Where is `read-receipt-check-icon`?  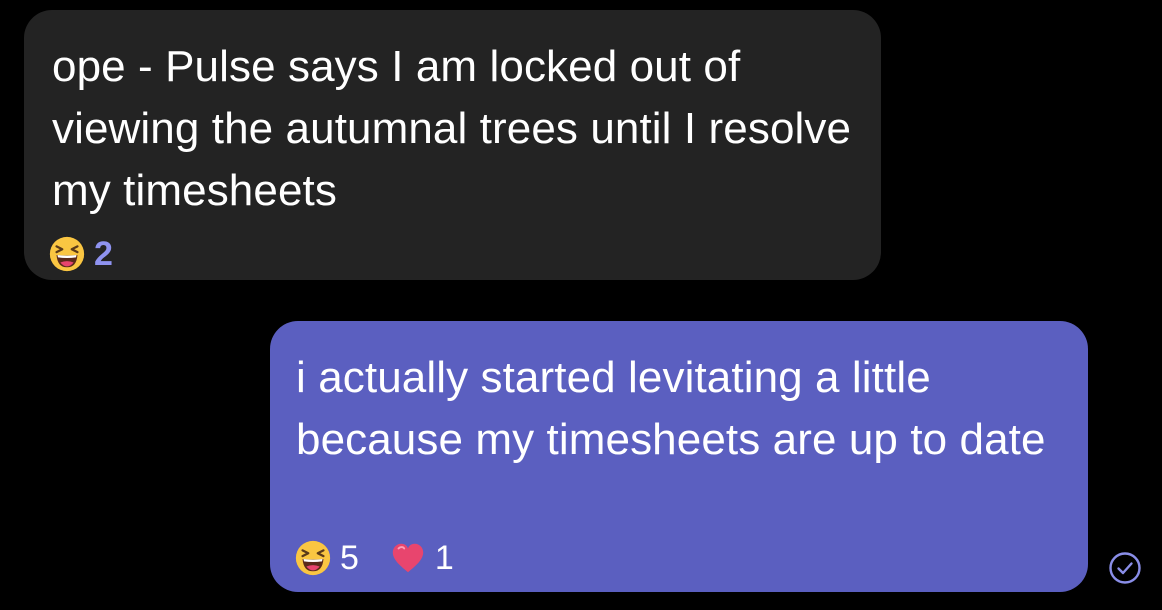 read-receipt-check-icon is located at coordinates (1125, 568).